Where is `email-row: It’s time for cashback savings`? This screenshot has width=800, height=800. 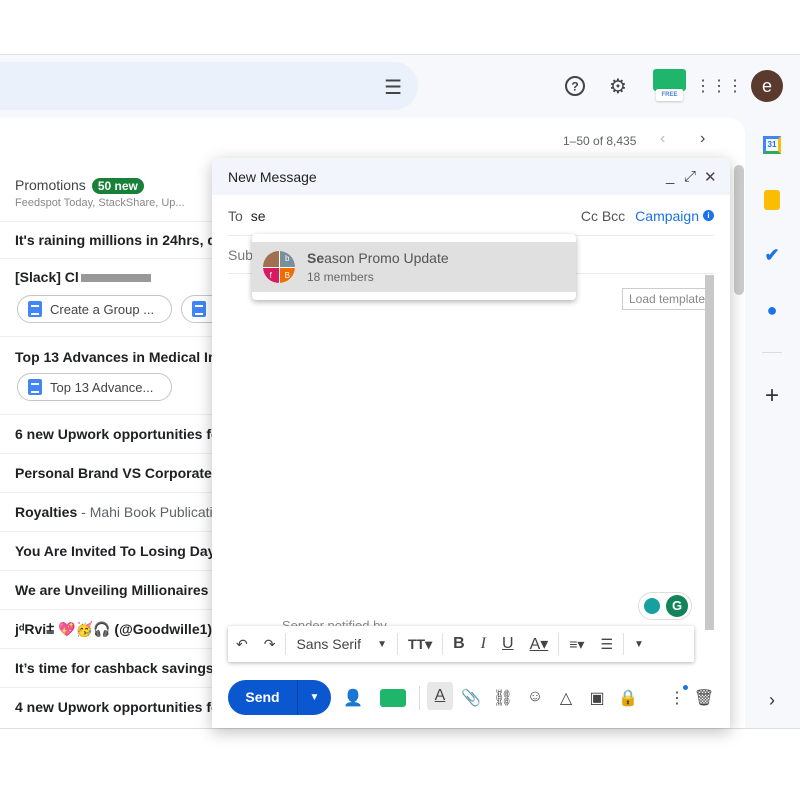 email-row: It’s time for cashback savings is located at coordinates (106, 668).